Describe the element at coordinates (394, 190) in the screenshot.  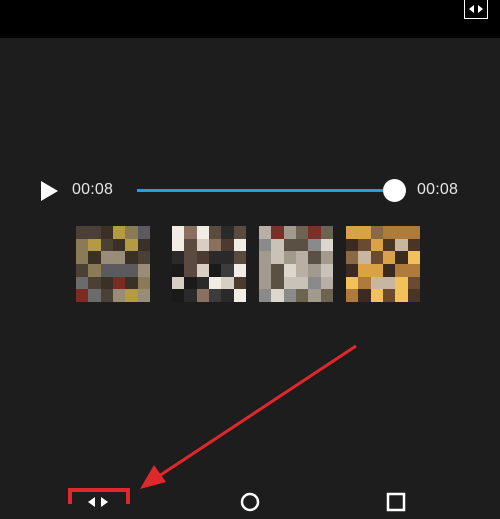
I see `progress-thumb` at that location.